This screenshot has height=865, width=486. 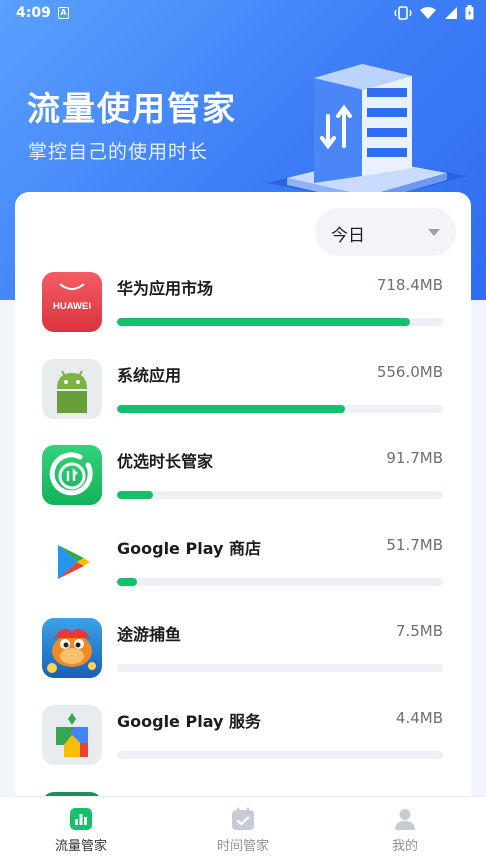 I want to click on fishing-game-icon, so click(x=72, y=648).